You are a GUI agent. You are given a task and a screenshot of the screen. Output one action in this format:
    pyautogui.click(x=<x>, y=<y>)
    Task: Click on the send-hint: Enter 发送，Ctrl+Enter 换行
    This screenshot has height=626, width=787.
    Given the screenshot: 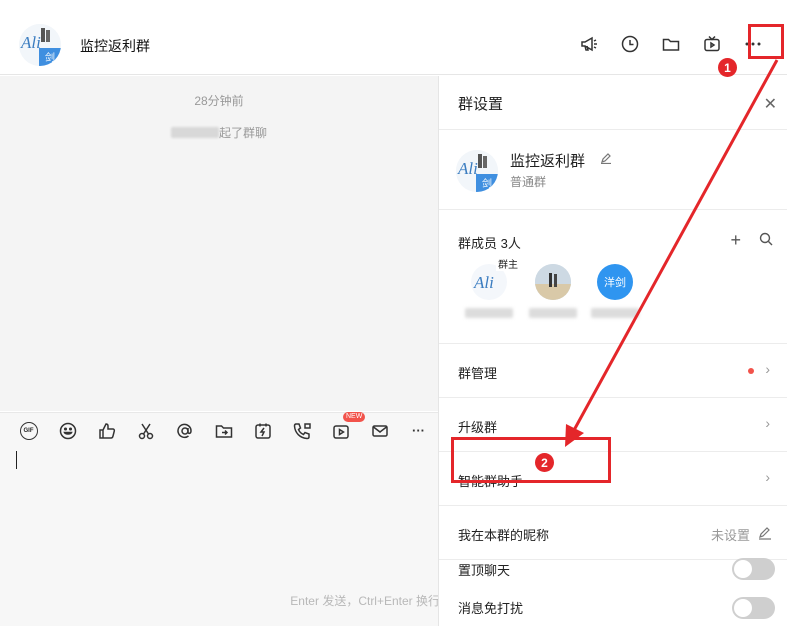 What is the action you would take?
    pyautogui.click(x=365, y=601)
    